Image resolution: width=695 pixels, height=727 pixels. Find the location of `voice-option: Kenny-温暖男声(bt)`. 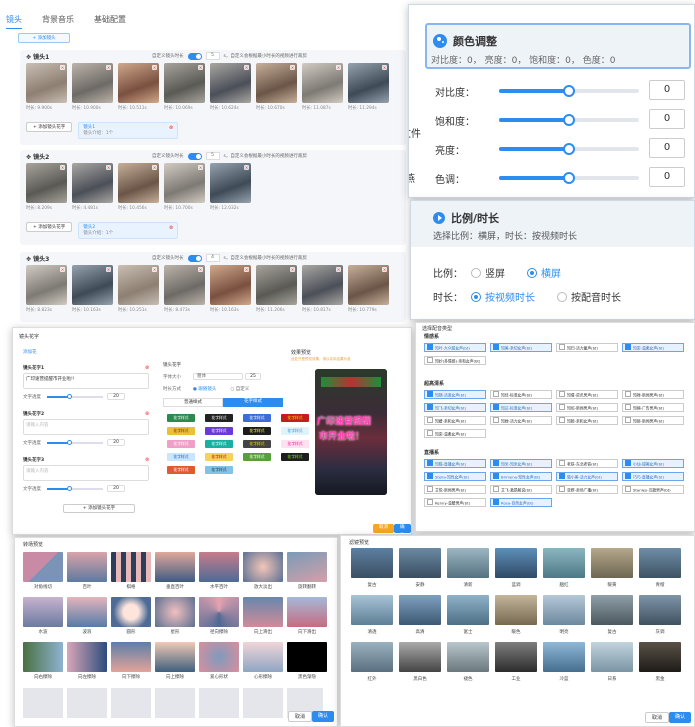

voice-option: Kenny-温暖男声(bt) is located at coordinates (455, 502).